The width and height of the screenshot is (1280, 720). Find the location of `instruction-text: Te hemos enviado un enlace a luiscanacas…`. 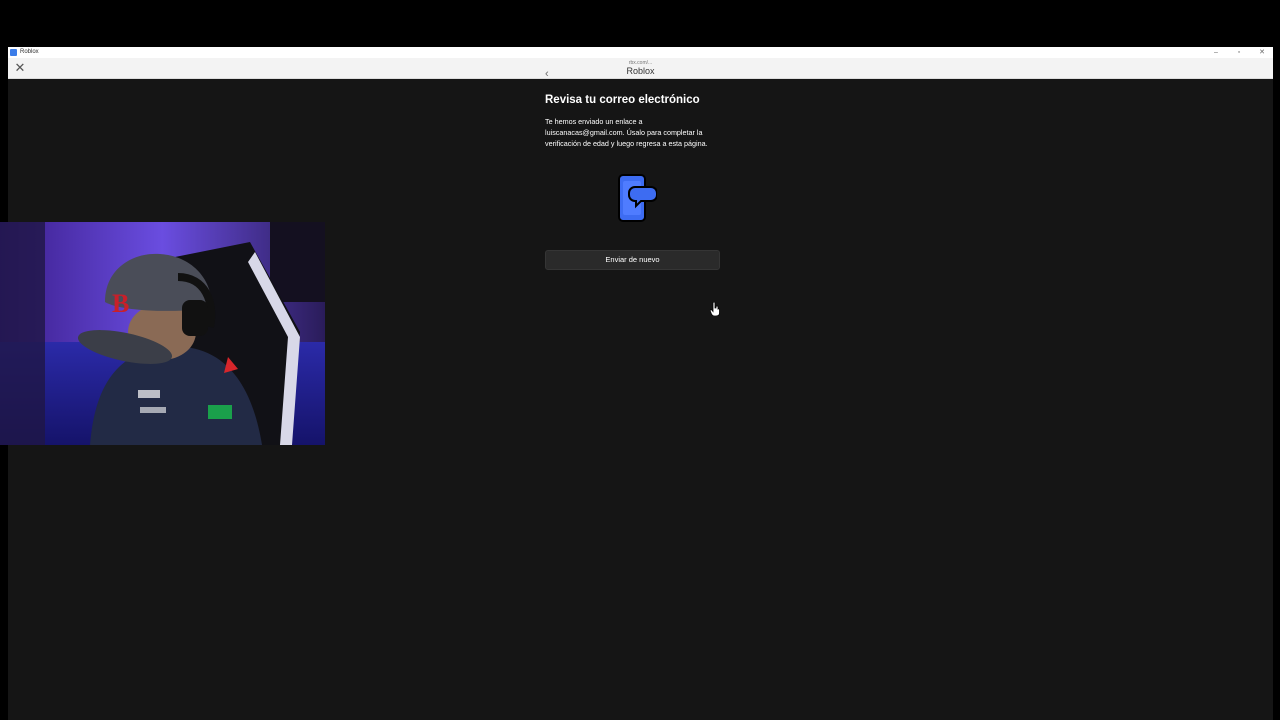

instruction-text: Te hemos enviado un enlace a luiscanacas… is located at coordinates (626, 132).